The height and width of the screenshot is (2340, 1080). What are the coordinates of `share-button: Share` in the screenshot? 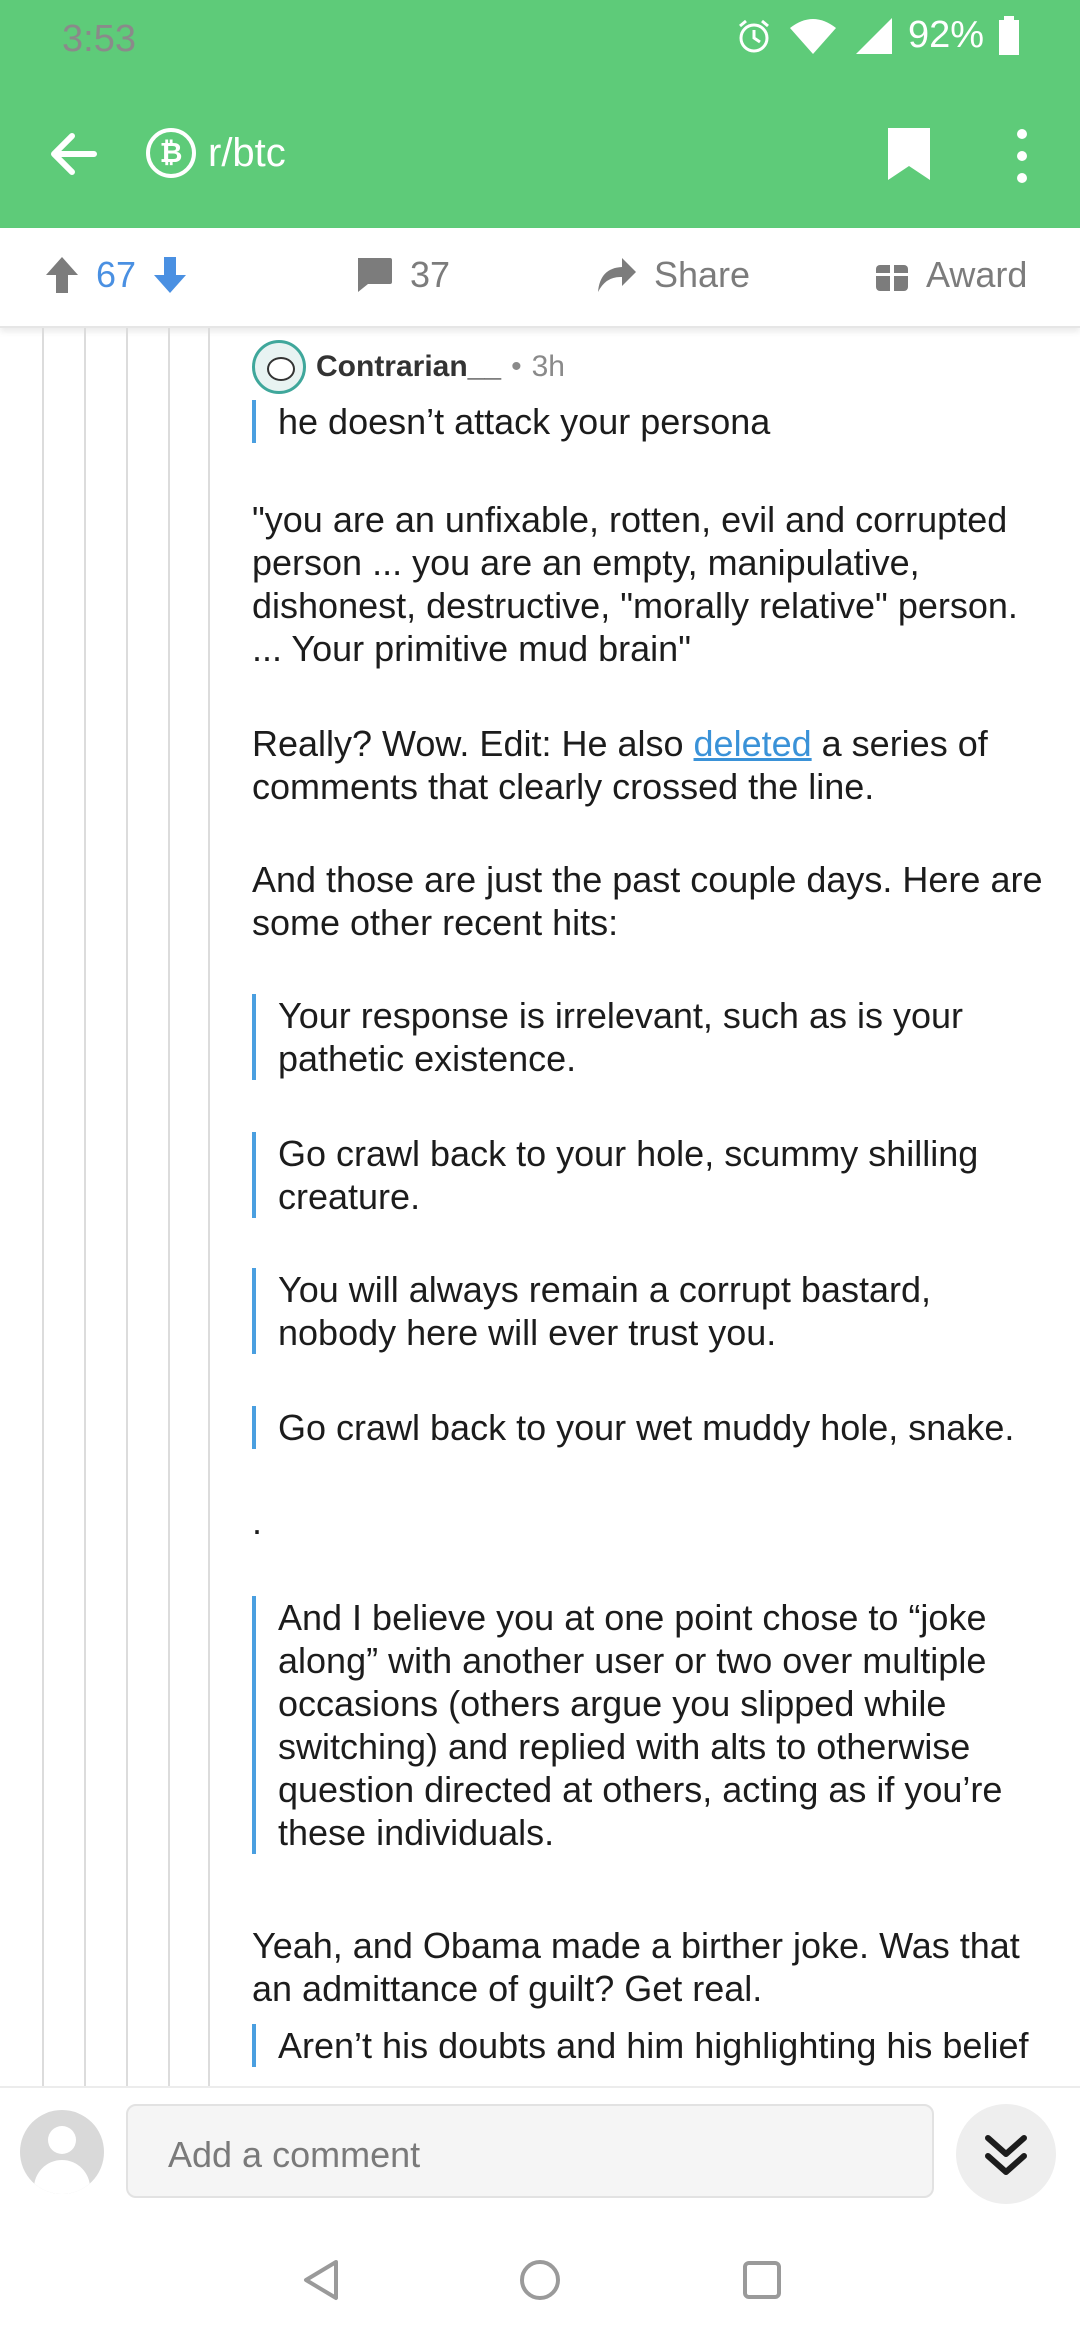 It's located at (673, 275).